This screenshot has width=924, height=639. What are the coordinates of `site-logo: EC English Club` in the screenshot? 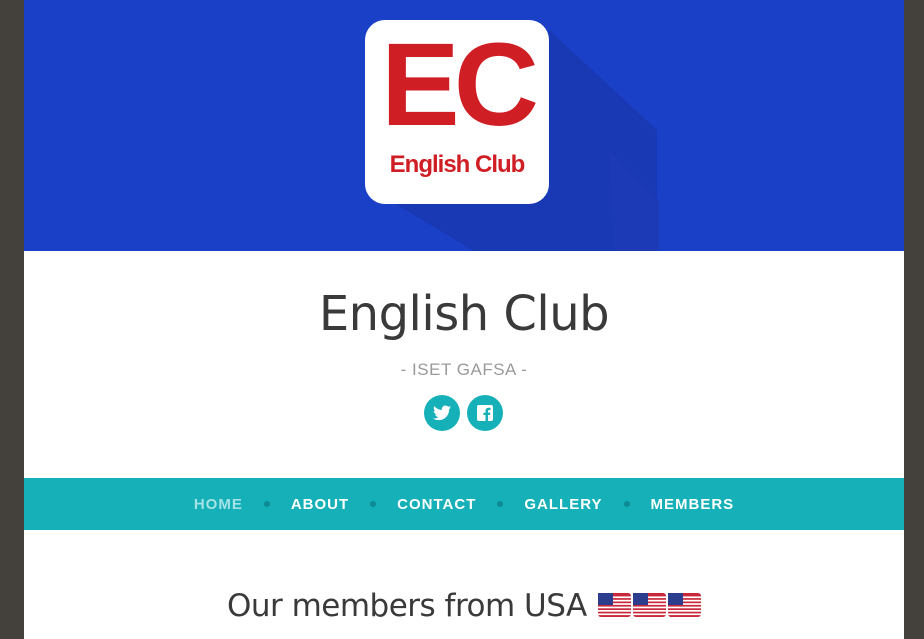 It's located at (457, 112).